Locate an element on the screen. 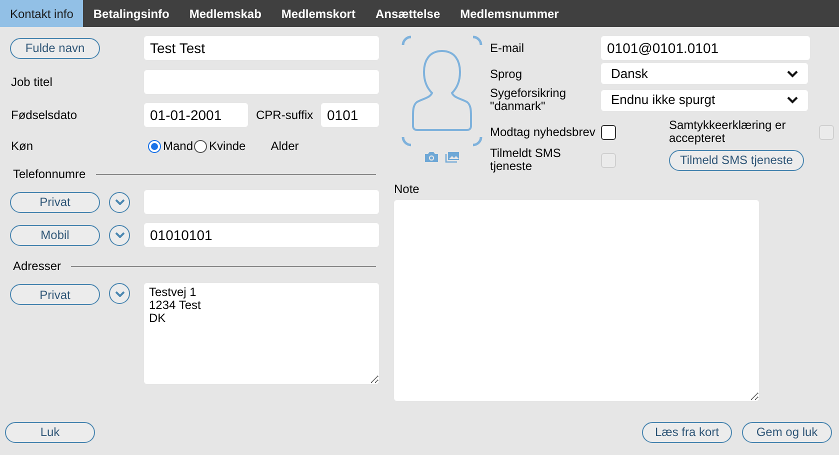  checkbox-label: Samtykkeerklæring er accepteret is located at coordinates (728, 132).